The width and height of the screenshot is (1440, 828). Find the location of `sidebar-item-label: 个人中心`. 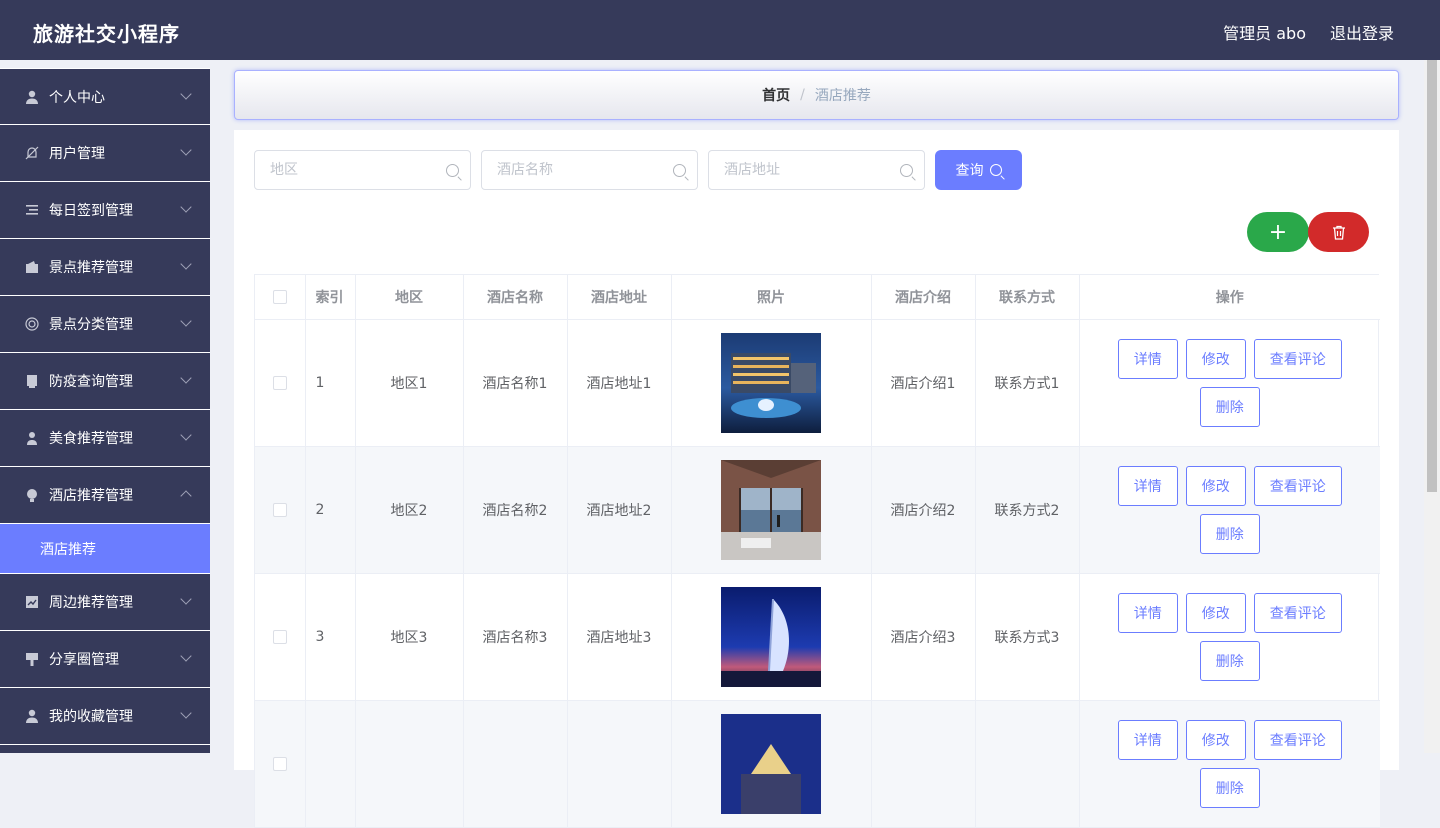

sidebar-item-label: 个人中心 is located at coordinates (77, 97).